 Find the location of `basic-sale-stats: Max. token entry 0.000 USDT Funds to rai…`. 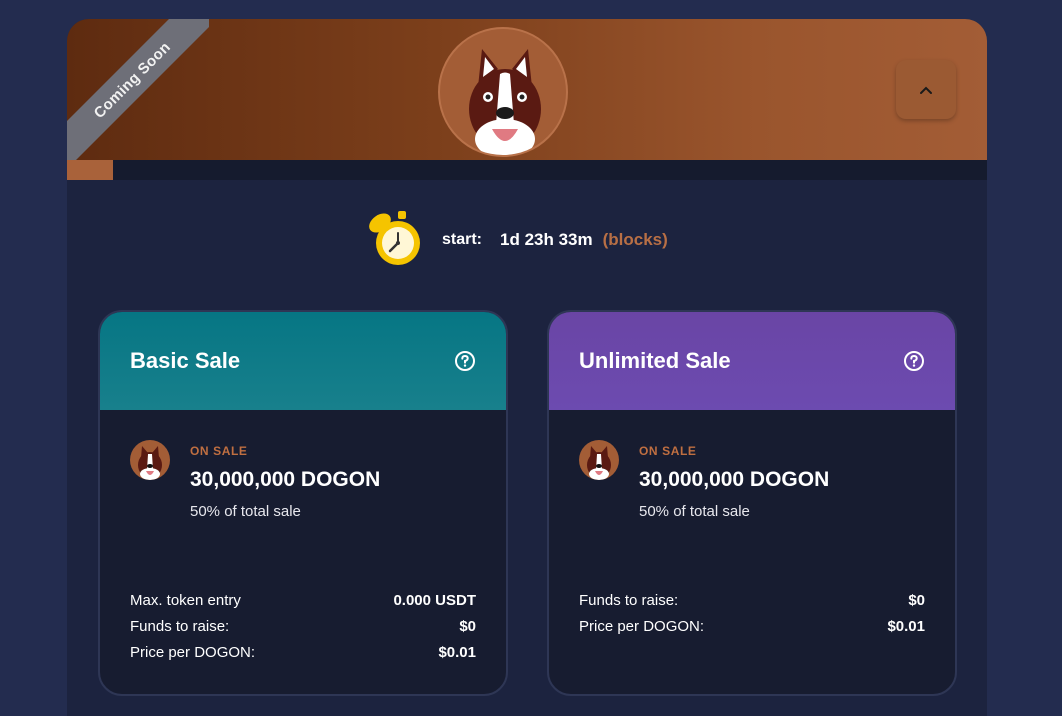

basic-sale-stats: Max. token entry 0.000 USDT Funds to rai… is located at coordinates (303, 627).